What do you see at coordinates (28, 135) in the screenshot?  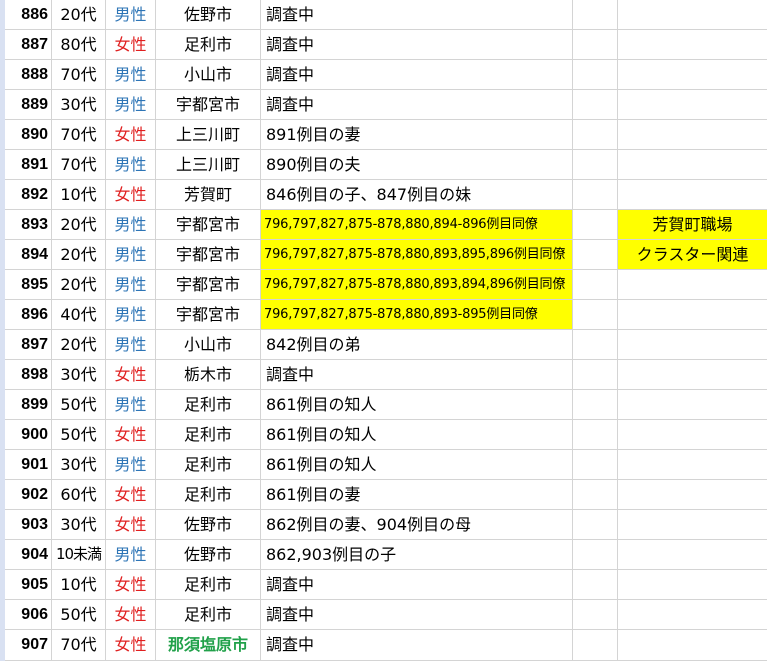 I see `case-number-cell: 890` at bounding box center [28, 135].